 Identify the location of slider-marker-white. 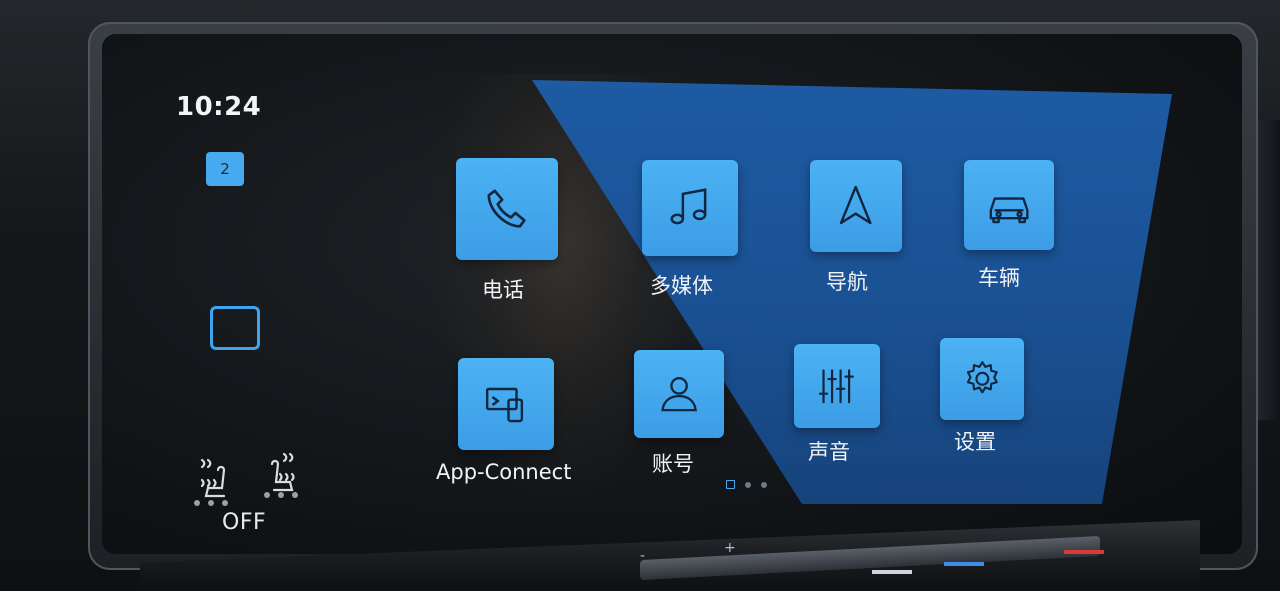
(892, 572).